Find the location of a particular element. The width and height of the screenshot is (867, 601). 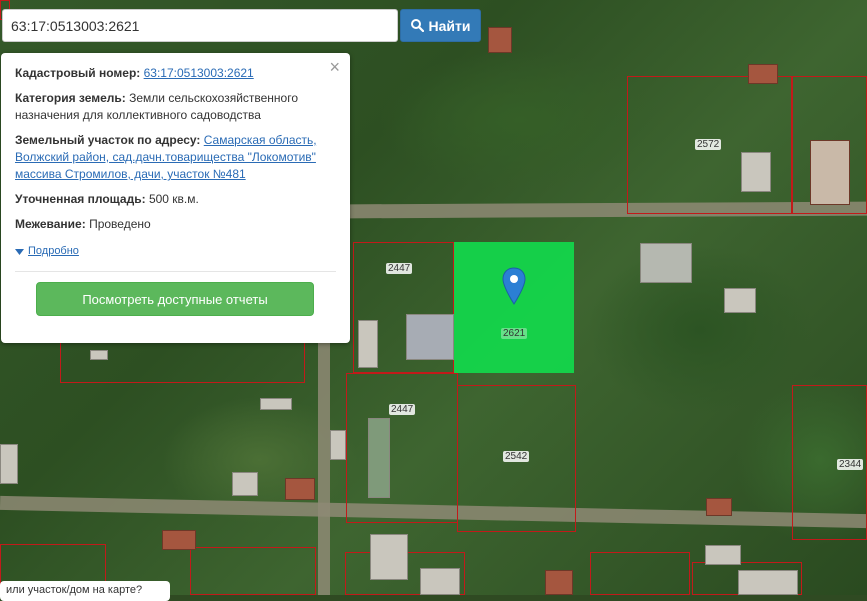

area-label: Уточненная площадь: is located at coordinates (80, 199).